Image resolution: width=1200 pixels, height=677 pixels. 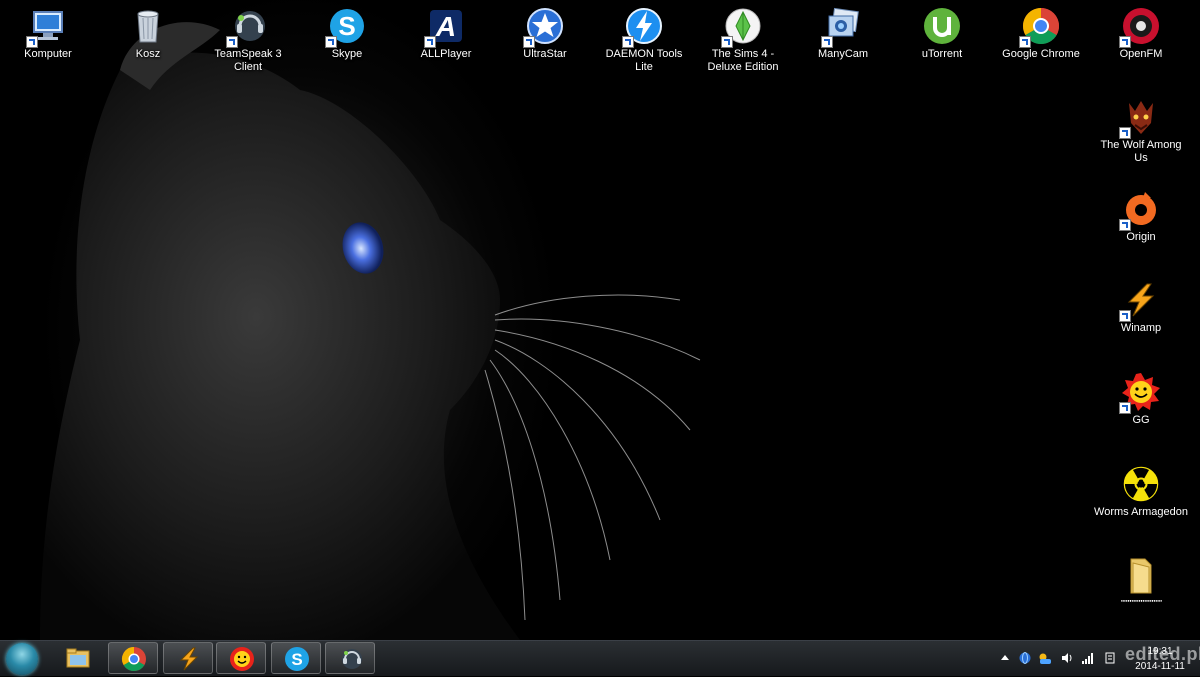 I want to click on taskbar-skype: S, so click(x=296, y=658).